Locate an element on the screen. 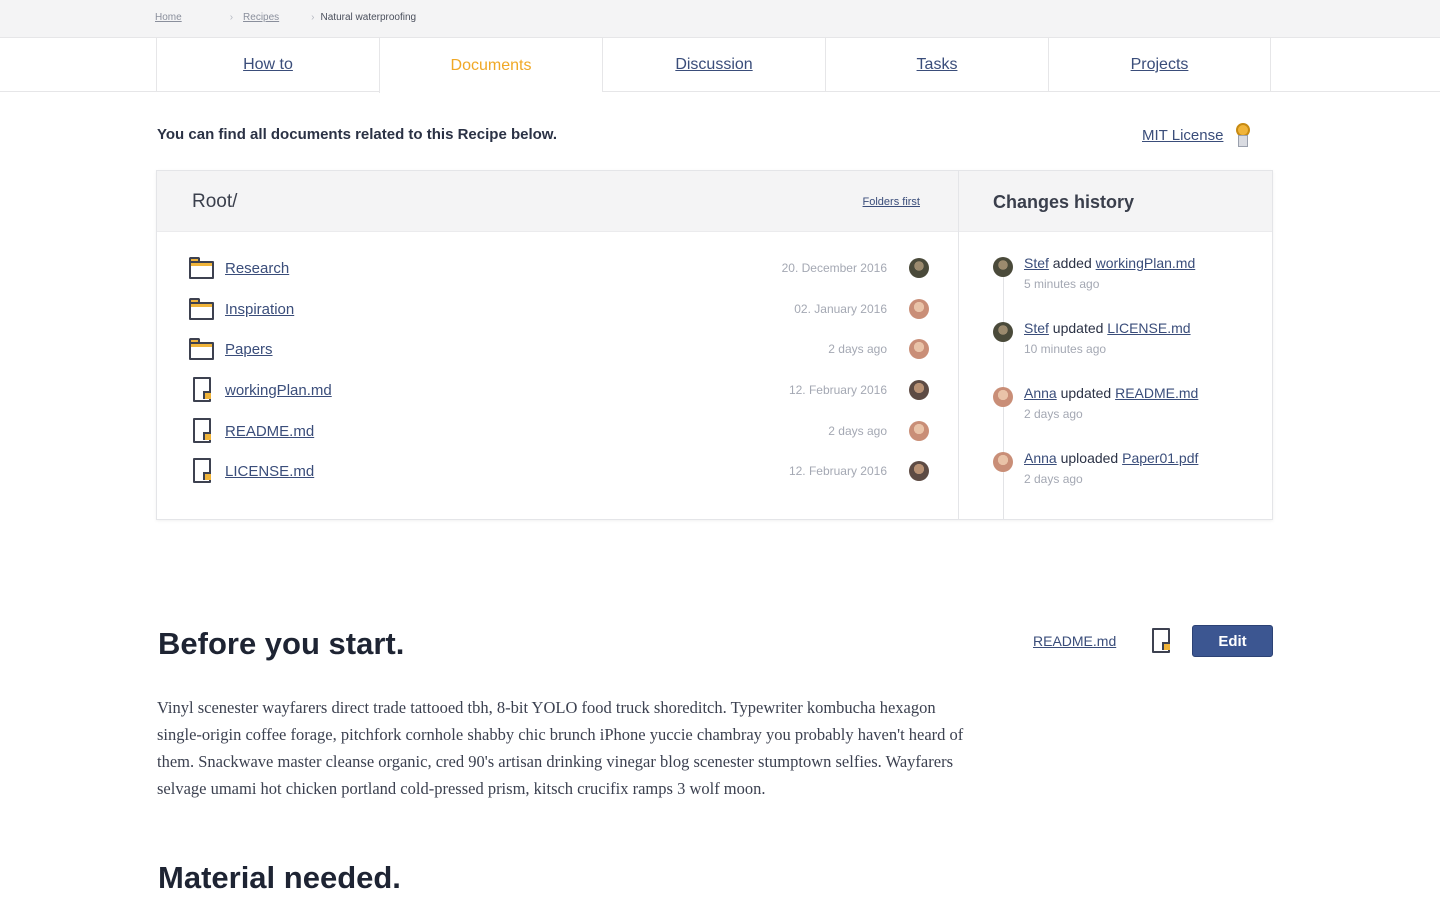 Image resolution: width=1440 pixels, height=900 pixels. sort-folders-first-link: Folders first is located at coordinates (891, 202).